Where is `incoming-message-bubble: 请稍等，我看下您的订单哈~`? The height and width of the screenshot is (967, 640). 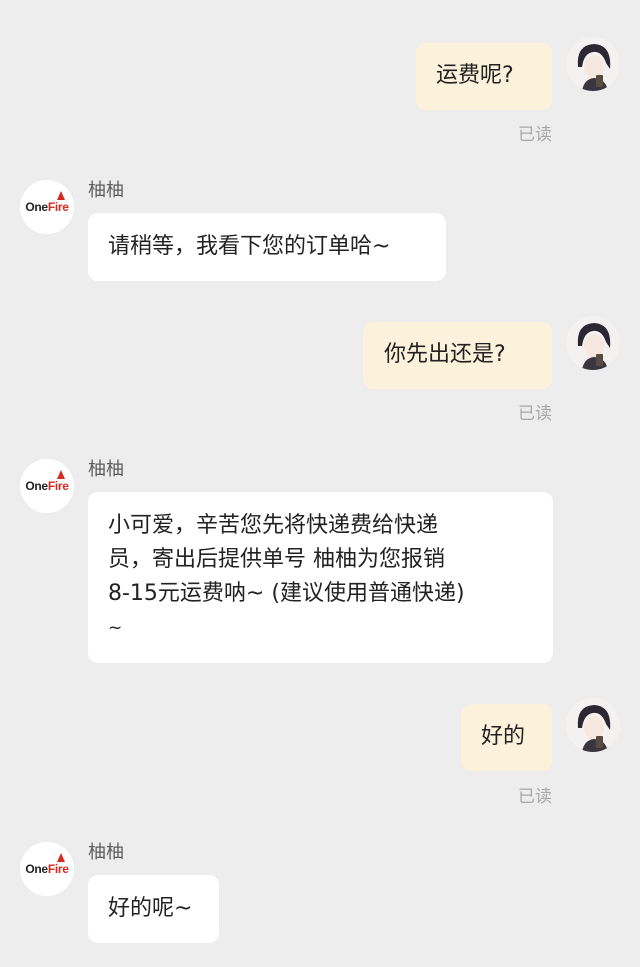
incoming-message-bubble: 请稍等，我看下您的订单哈~ is located at coordinates (267, 247).